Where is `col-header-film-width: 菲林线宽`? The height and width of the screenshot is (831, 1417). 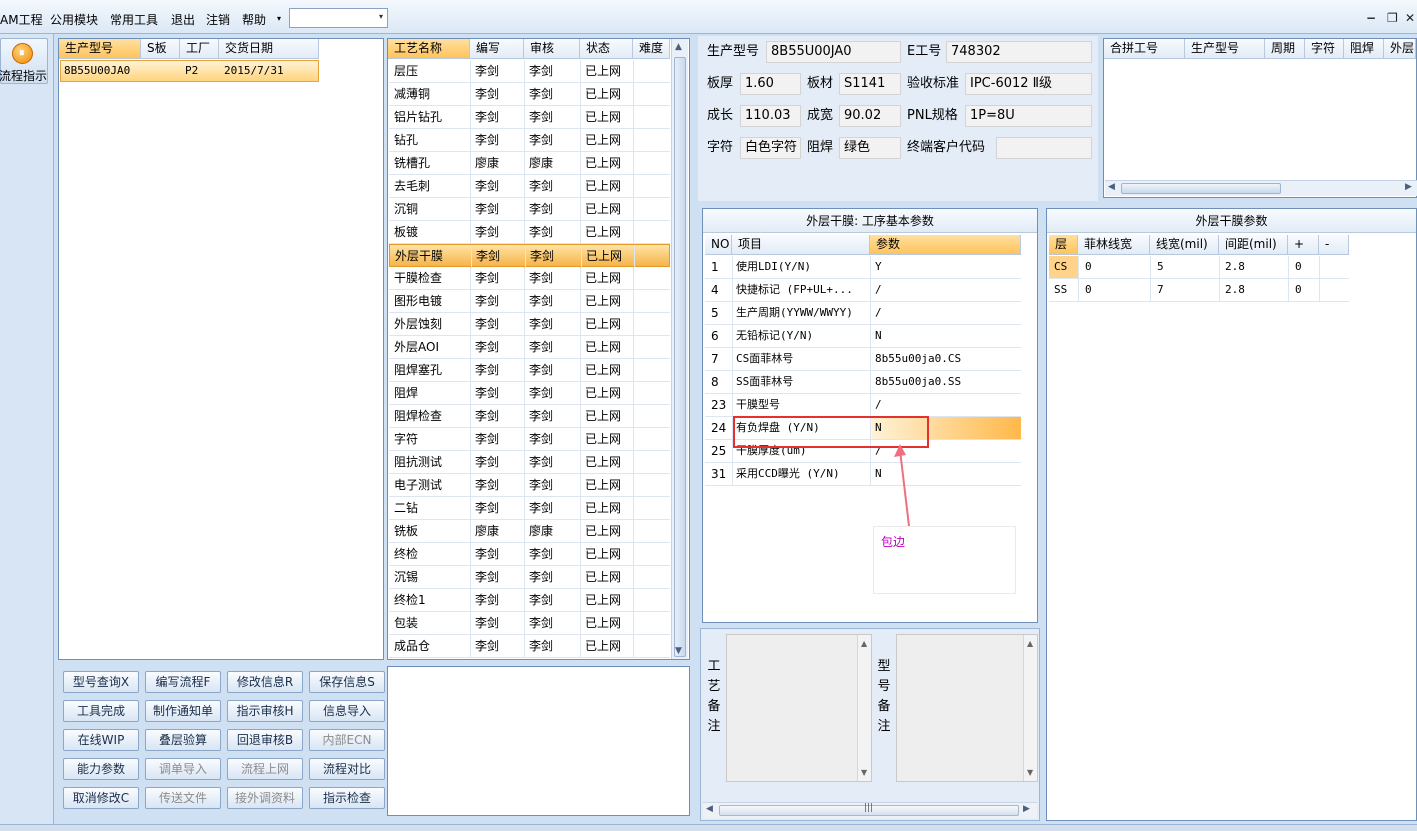
col-header-film-width: 菲林线宽 is located at coordinates (1114, 245).